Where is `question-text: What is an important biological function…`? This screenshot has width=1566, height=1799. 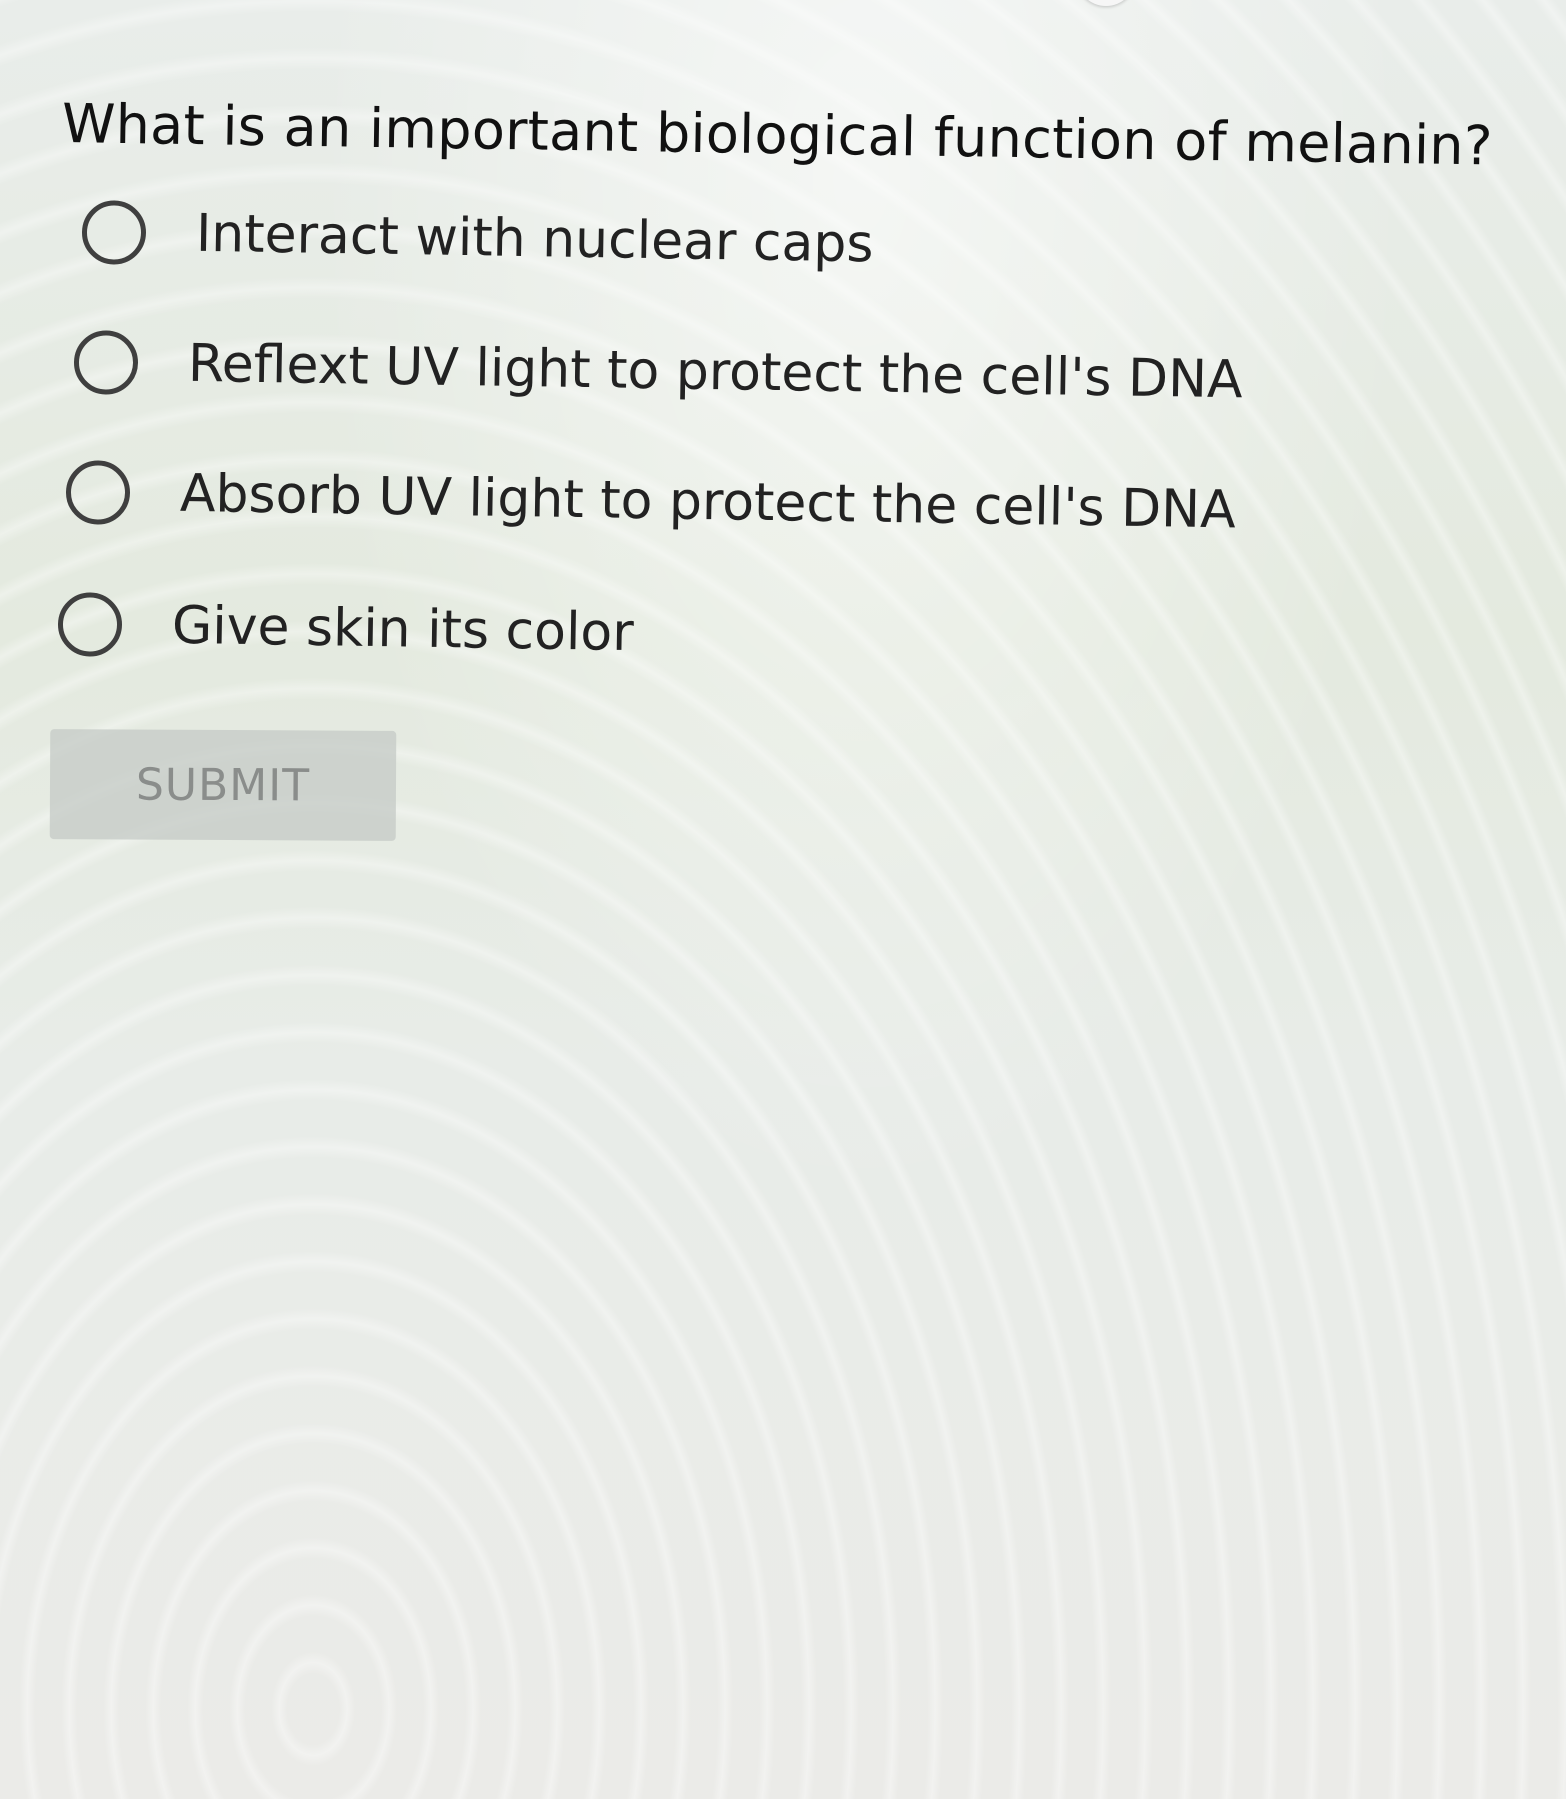
question-text: What is an important biological function… is located at coordinates (777, 135).